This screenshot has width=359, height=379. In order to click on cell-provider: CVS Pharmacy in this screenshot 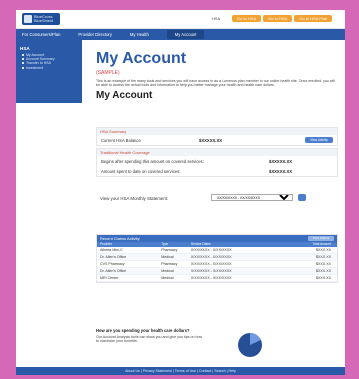, I will do `click(112, 264)`.